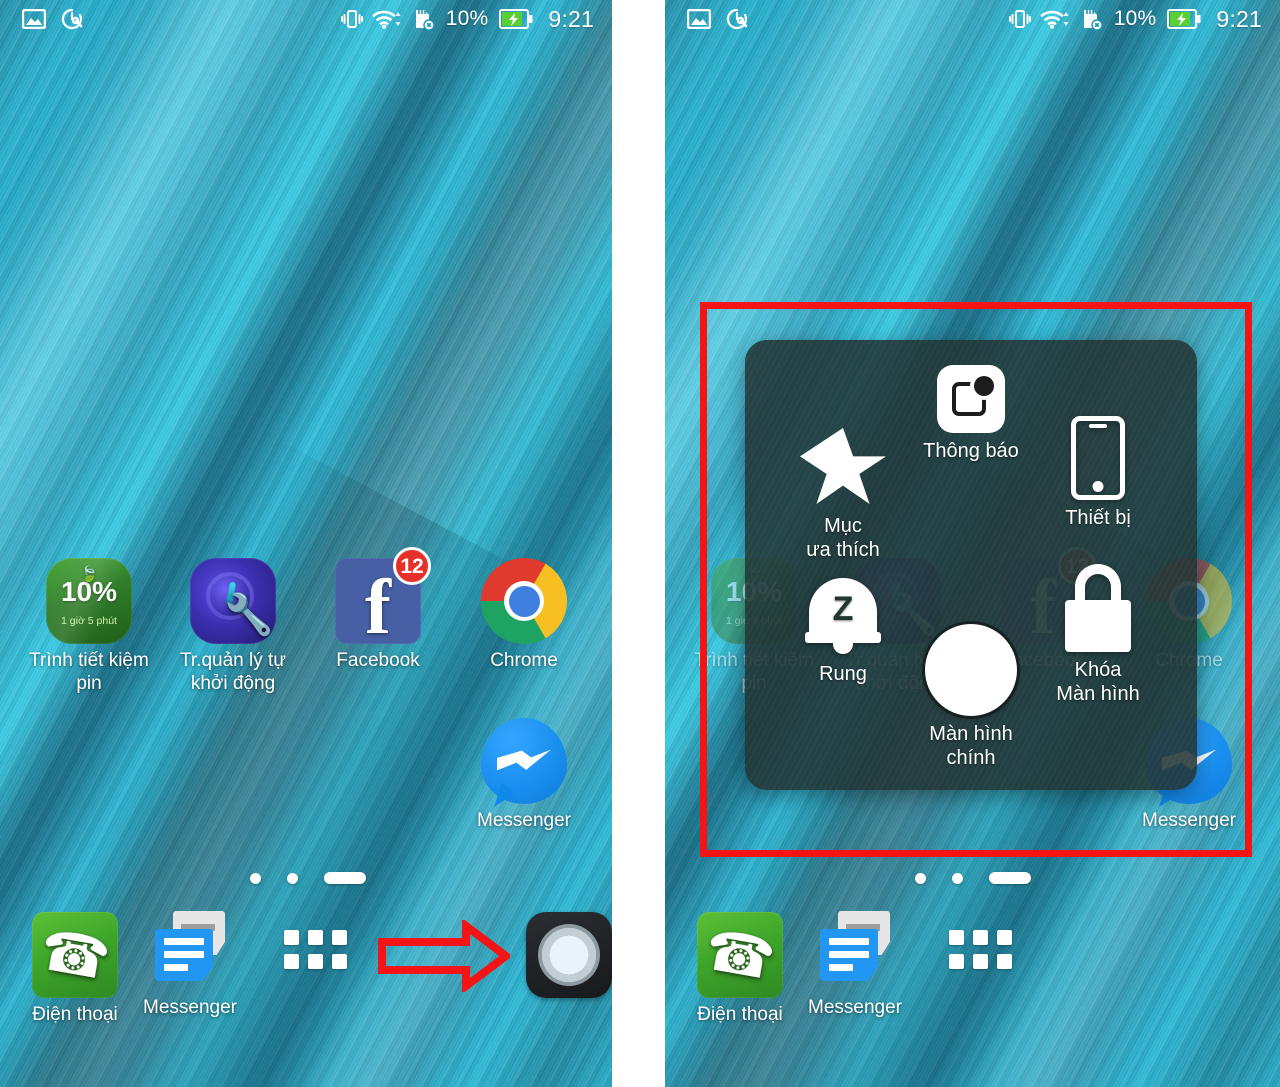  Describe the element at coordinates (233, 601) in the screenshot. I see `auto-start-manager-icon: 🔧` at that location.